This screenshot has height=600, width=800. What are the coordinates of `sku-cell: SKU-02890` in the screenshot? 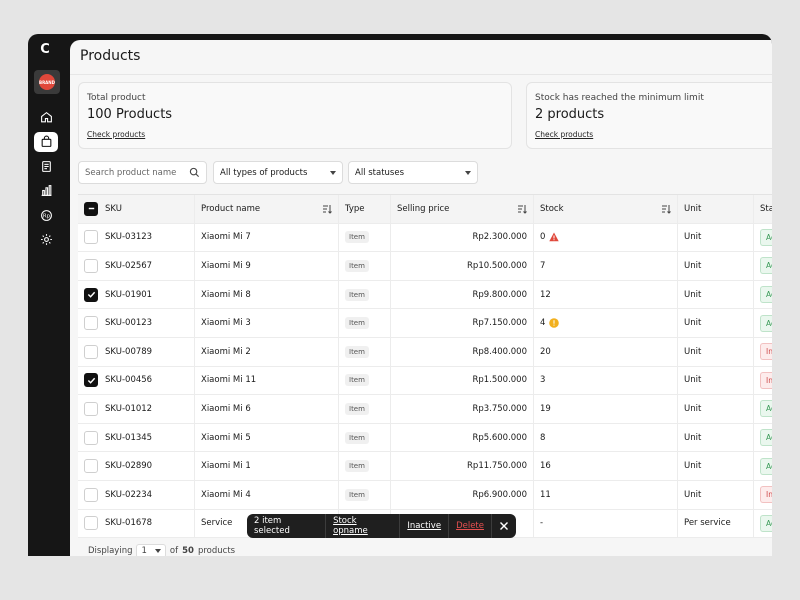 It's located at (136, 466).